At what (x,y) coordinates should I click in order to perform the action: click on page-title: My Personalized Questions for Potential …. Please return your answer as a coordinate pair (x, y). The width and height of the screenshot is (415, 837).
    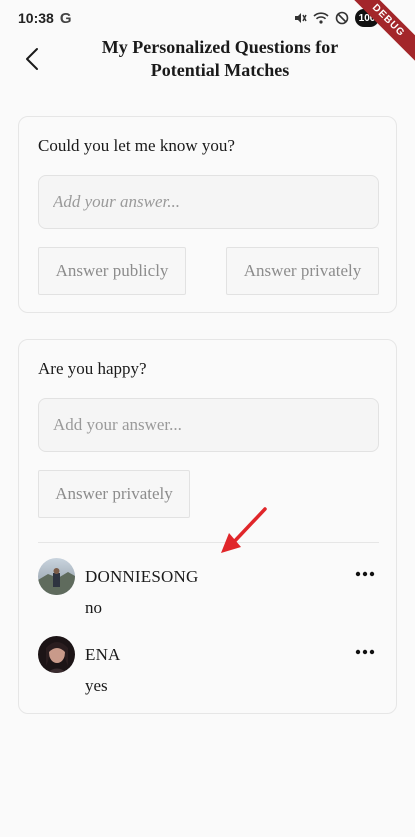
    Looking at the image, I should click on (220, 58).